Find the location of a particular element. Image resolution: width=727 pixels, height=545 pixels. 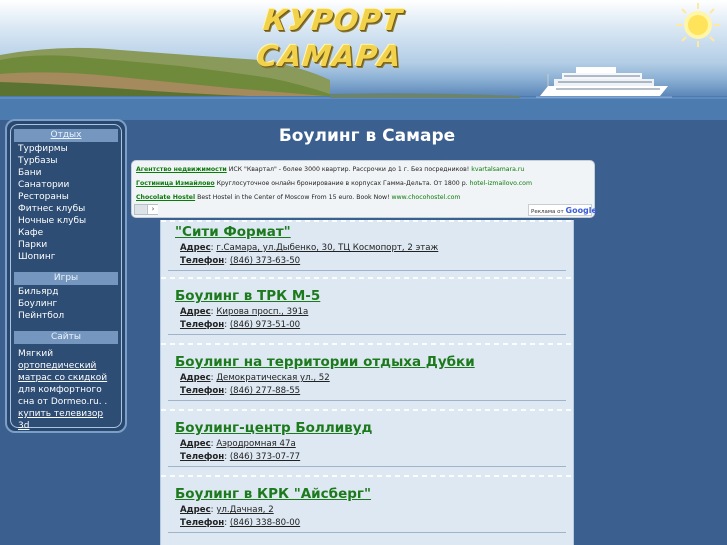

sun-icon is located at coordinates (698, 25).